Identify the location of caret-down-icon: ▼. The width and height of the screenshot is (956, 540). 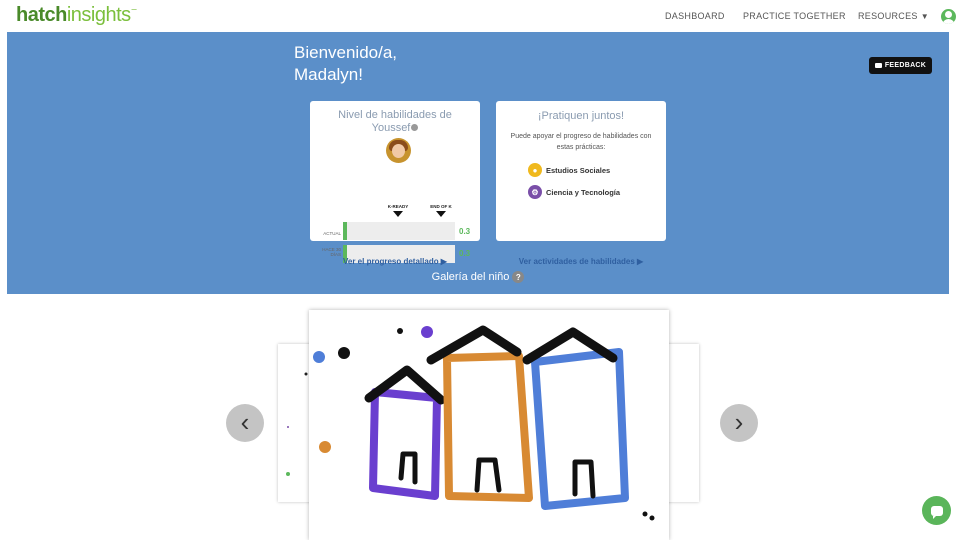
(924, 16).